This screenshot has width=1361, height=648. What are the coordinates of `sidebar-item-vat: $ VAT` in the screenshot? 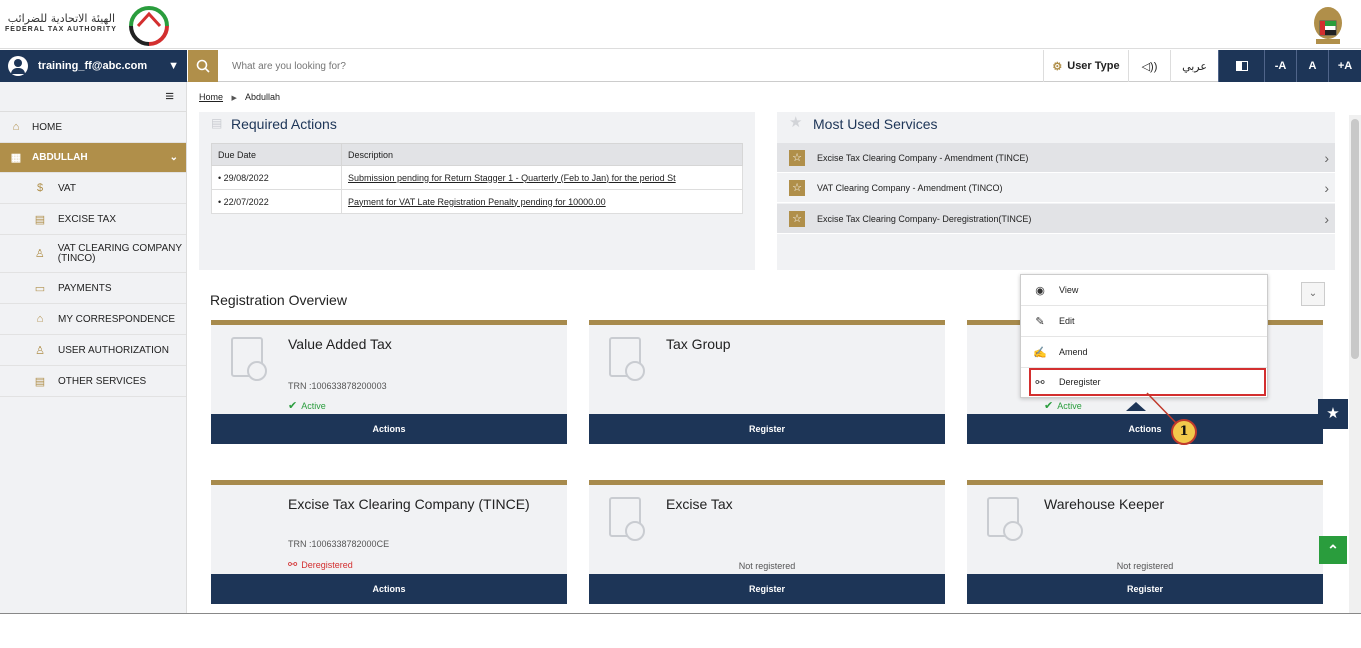 It's located at (93, 188).